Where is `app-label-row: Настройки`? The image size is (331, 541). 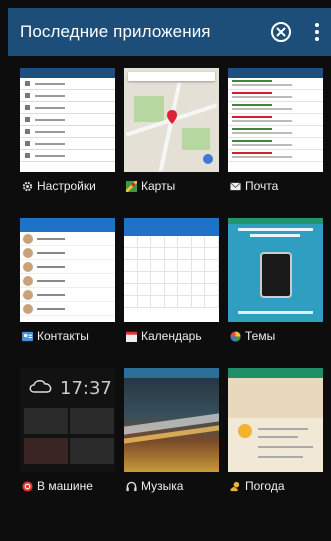 app-label-row: Настройки is located at coordinates (67, 186).